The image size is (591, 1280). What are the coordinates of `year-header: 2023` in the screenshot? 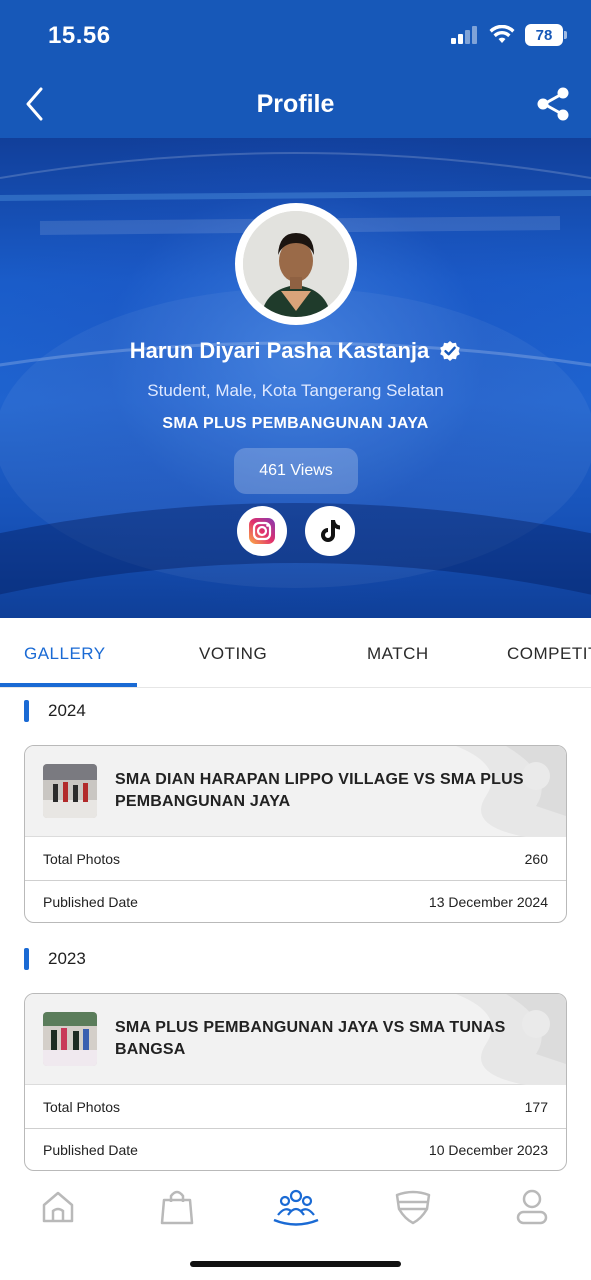 It's located at (55, 959).